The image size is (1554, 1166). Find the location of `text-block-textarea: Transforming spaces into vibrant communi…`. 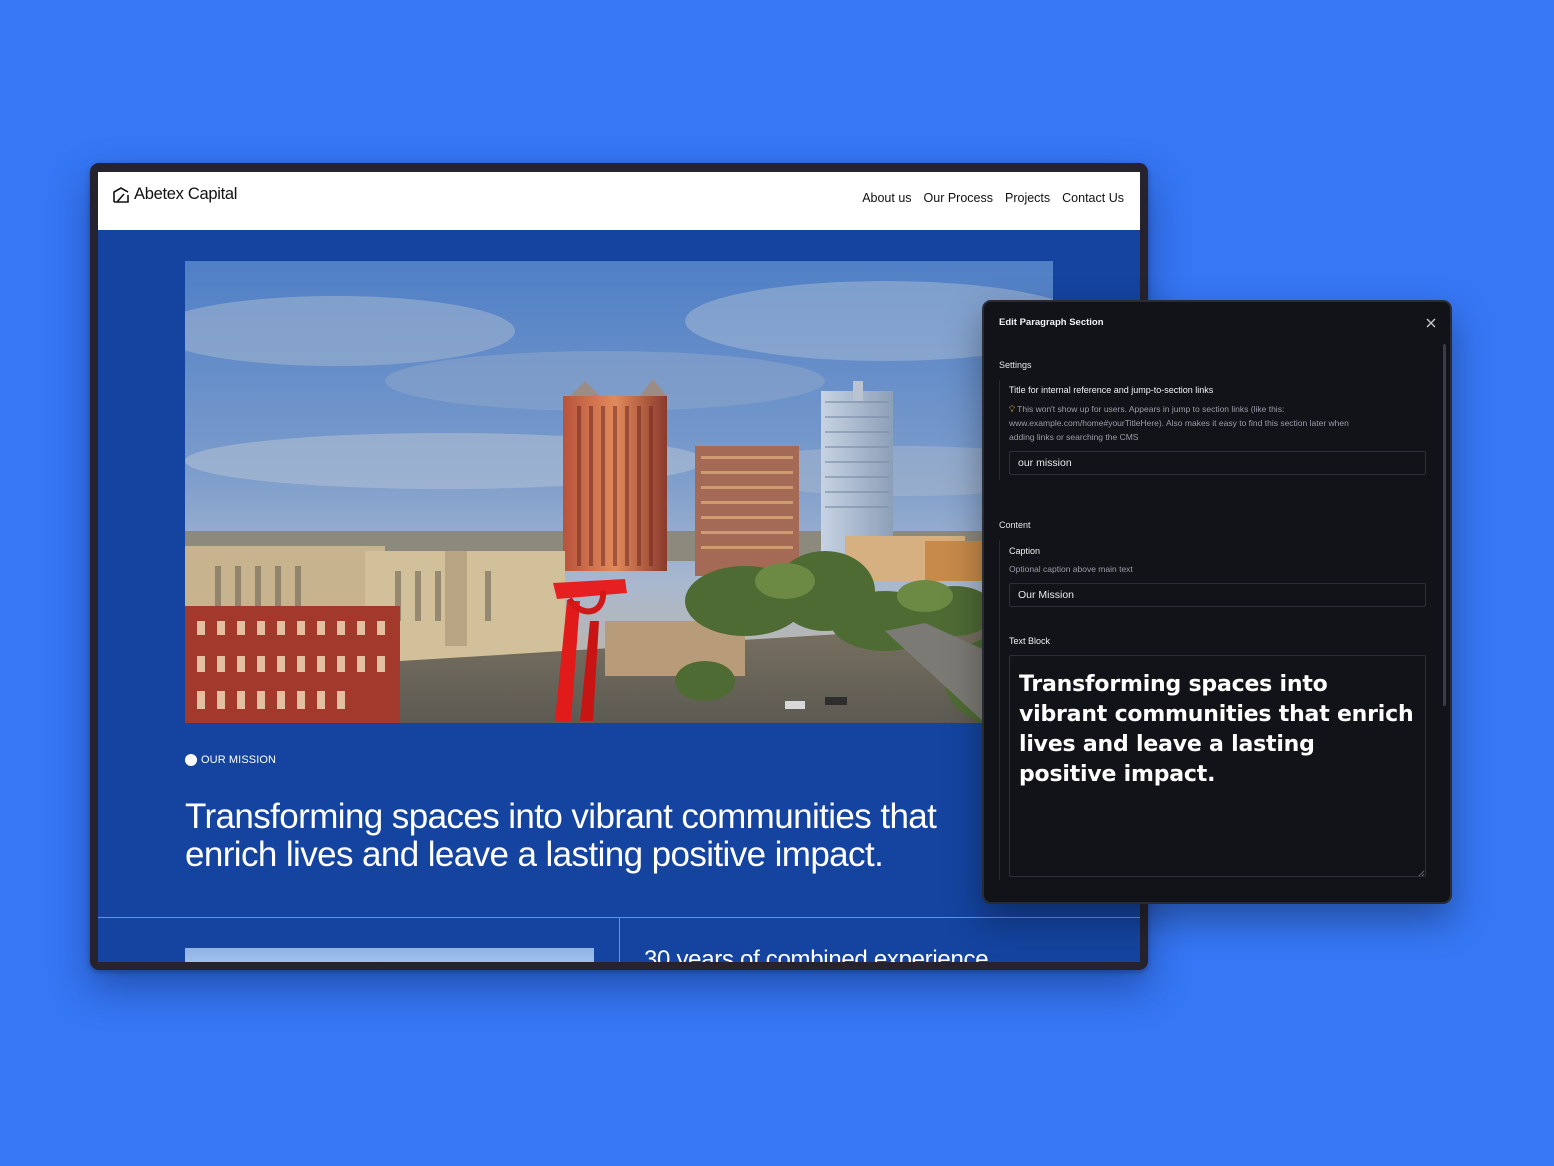

text-block-textarea: Transforming spaces into vibrant communi… is located at coordinates (1217, 766).